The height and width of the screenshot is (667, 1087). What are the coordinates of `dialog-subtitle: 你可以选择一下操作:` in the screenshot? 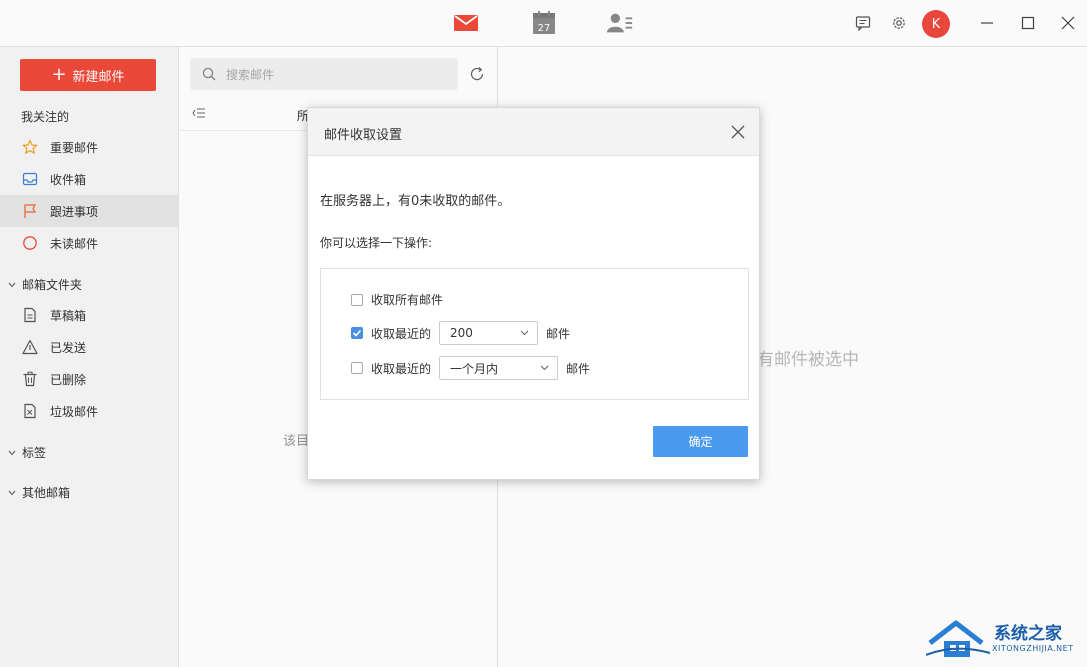 It's located at (376, 243).